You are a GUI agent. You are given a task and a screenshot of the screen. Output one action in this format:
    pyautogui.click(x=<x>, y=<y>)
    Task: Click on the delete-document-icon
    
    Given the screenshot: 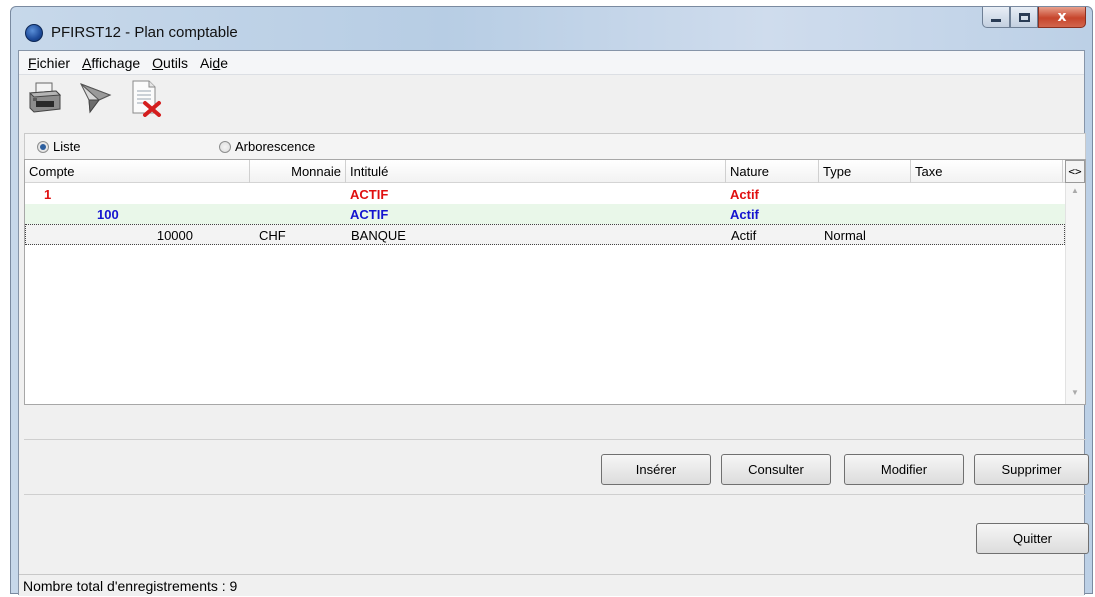 What is the action you would take?
    pyautogui.click(x=146, y=98)
    